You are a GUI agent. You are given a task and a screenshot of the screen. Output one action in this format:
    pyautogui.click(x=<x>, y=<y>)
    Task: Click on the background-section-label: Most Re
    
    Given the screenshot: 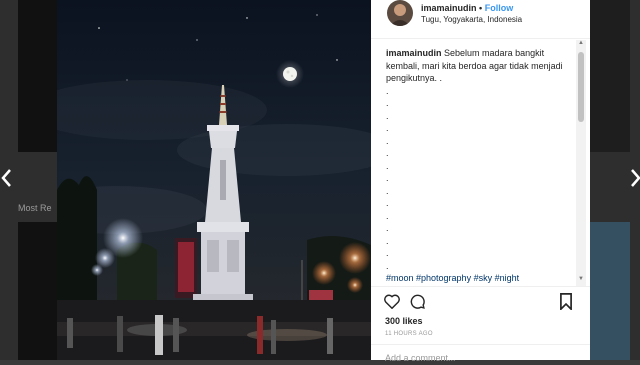 What is the action you would take?
    pyautogui.click(x=35, y=208)
    